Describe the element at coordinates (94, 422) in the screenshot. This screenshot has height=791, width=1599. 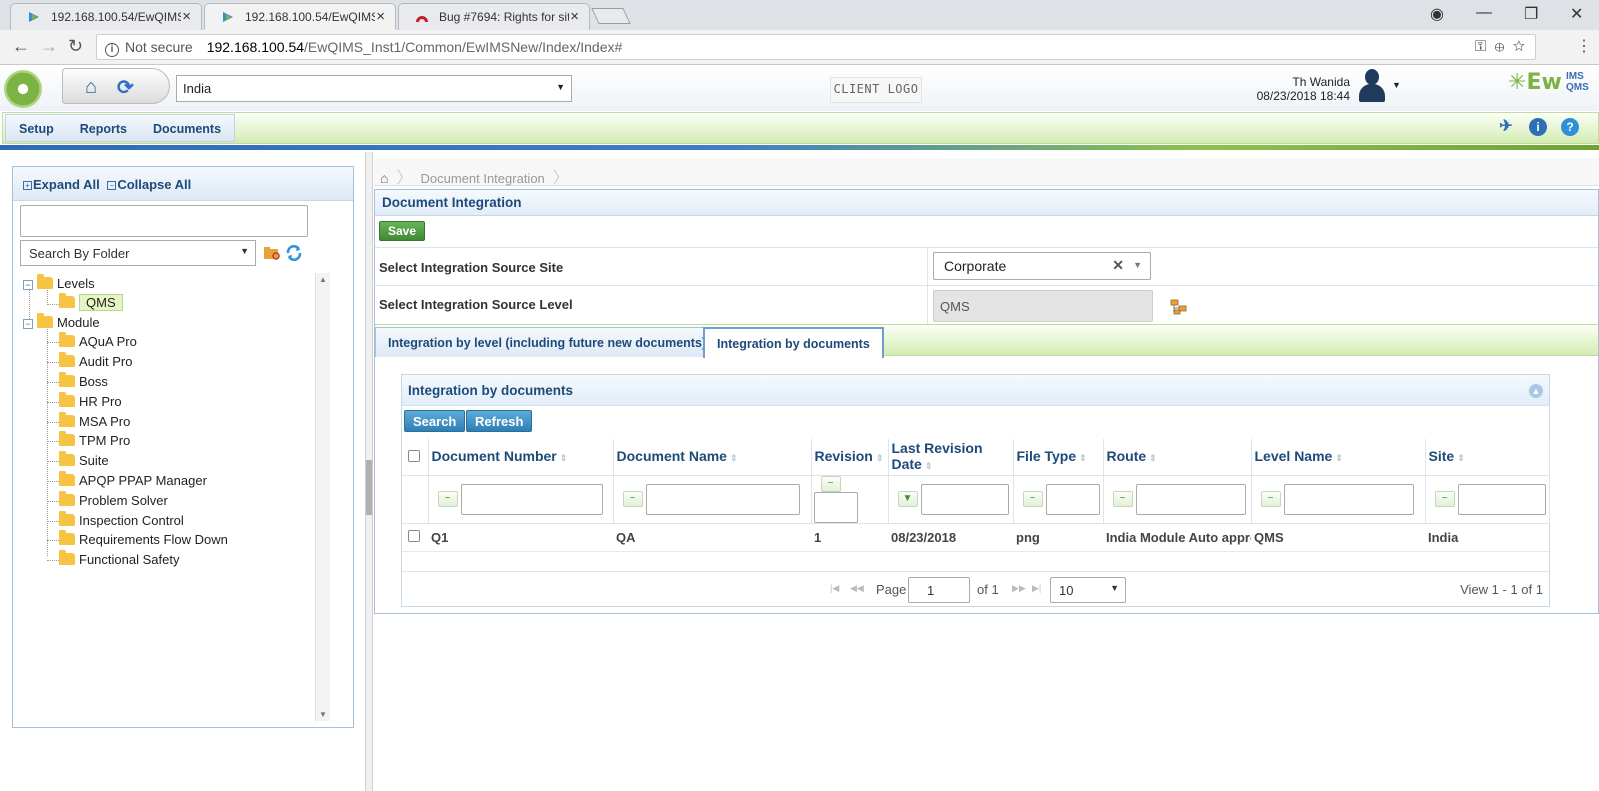
I see `tree-node-module-child: MSA Pro` at that location.